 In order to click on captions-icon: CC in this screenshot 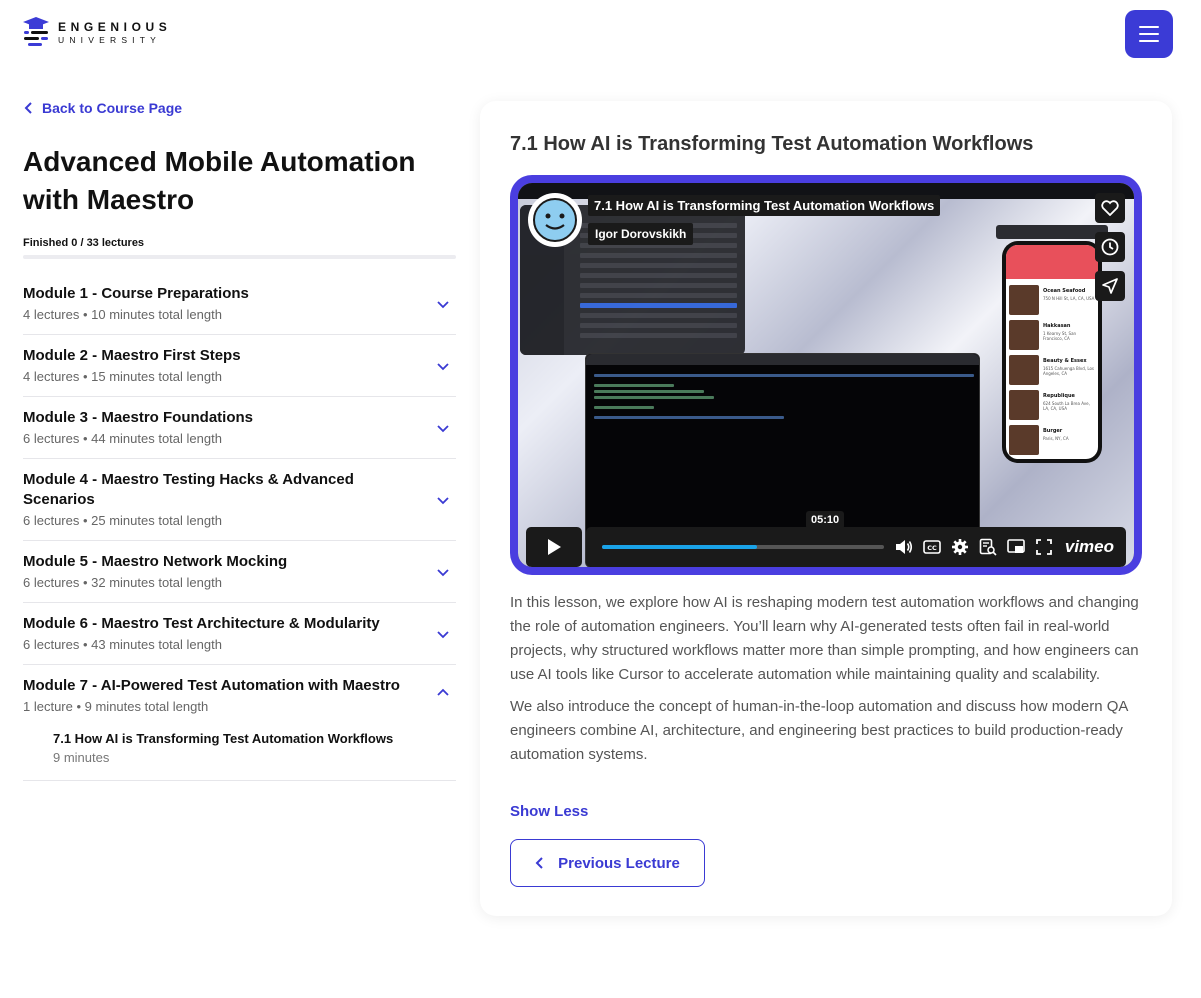, I will do `click(932, 547)`.